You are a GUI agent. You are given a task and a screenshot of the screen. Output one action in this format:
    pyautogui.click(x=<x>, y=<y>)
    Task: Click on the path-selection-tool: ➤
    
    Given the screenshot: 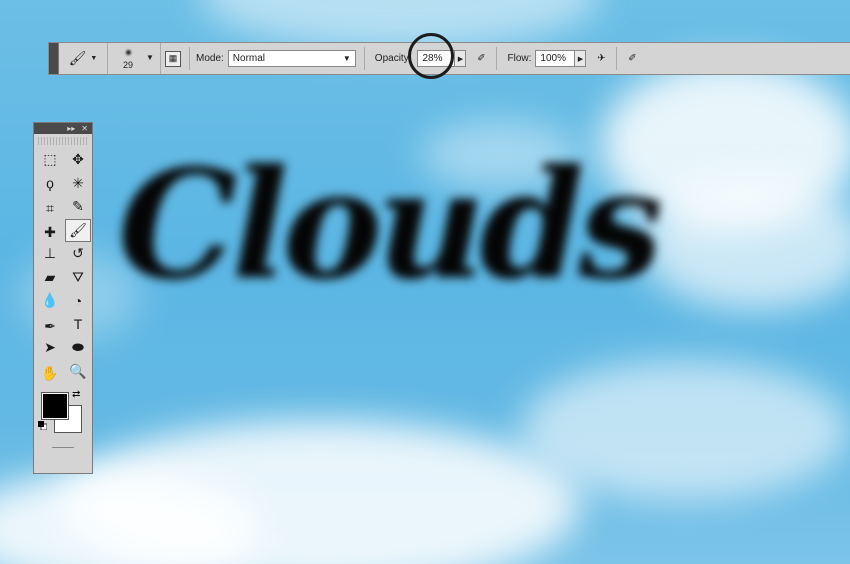 What is the action you would take?
    pyautogui.click(x=50, y=348)
    